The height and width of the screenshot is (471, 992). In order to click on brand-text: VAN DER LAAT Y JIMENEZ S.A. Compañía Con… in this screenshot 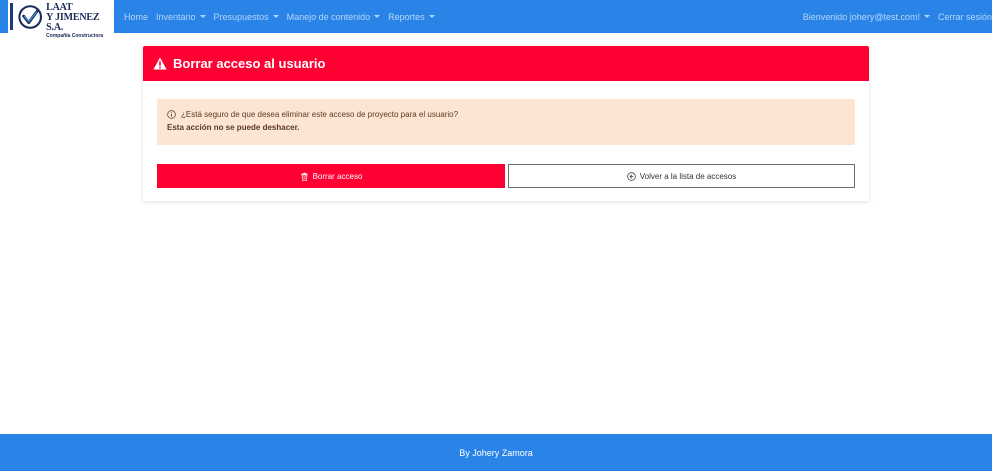, I will do `click(80, 19)`.